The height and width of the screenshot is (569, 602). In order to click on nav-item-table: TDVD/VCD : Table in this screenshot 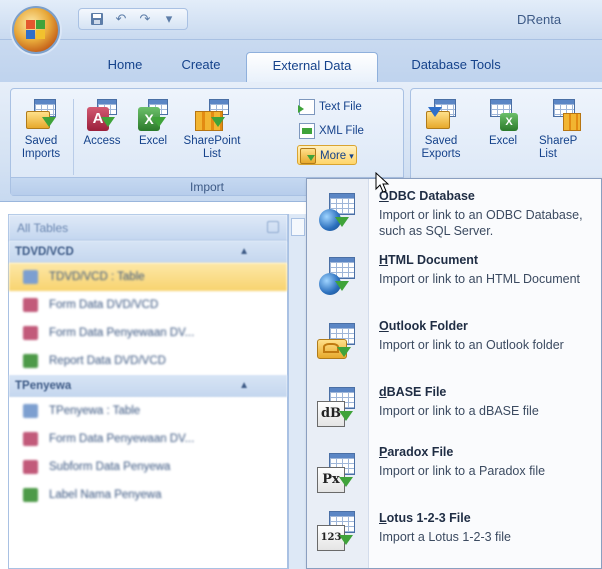, I will do `click(148, 277)`.